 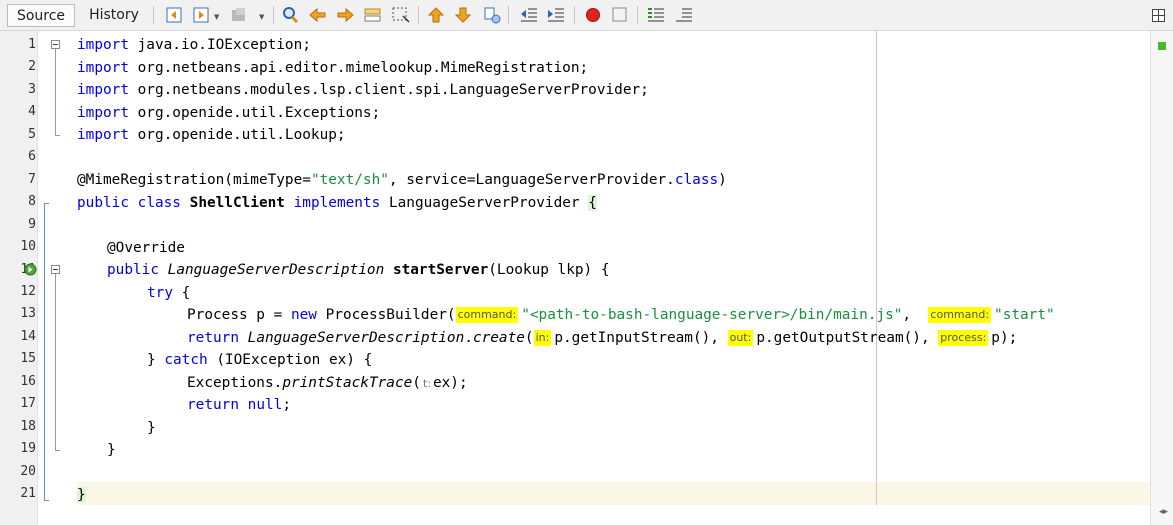 What do you see at coordinates (960, 315) in the screenshot?
I see `parameter-hint: command:` at bounding box center [960, 315].